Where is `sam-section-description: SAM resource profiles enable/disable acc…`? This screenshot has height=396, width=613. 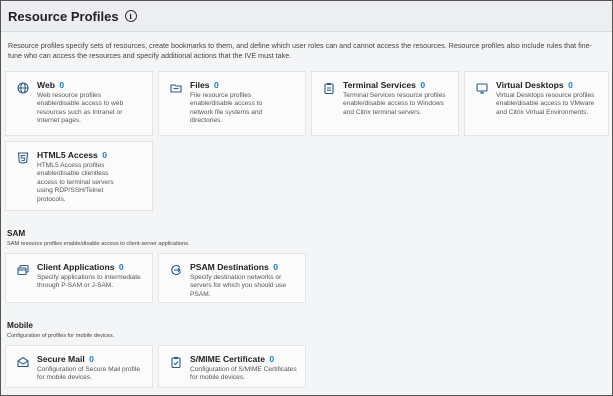 sam-section-description: SAM resource profiles enable/disable acc… is located at coordinates (98, 244).